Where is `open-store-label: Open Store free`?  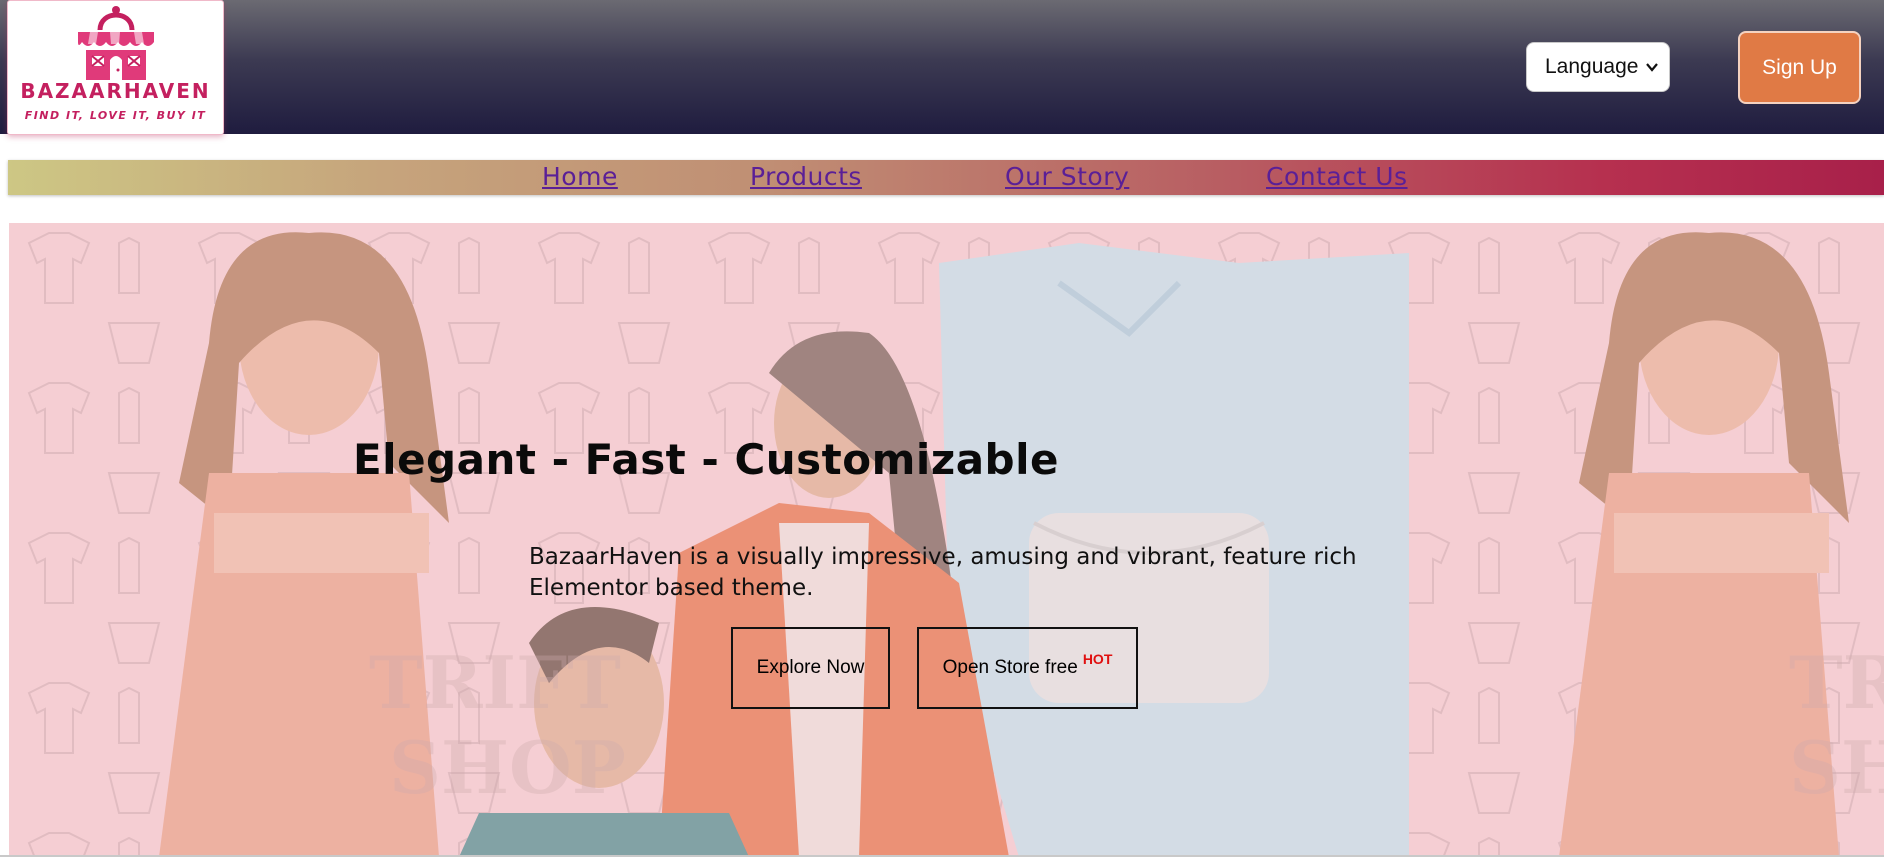
open-store-label: Open Store free is located at coordinates (1010, 667).